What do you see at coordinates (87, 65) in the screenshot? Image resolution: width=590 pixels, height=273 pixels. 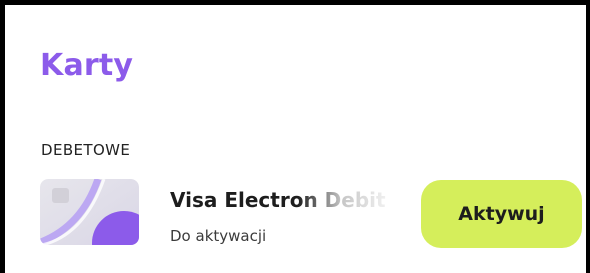 I see `page-title: Karty` at bounding box center [87, 65].